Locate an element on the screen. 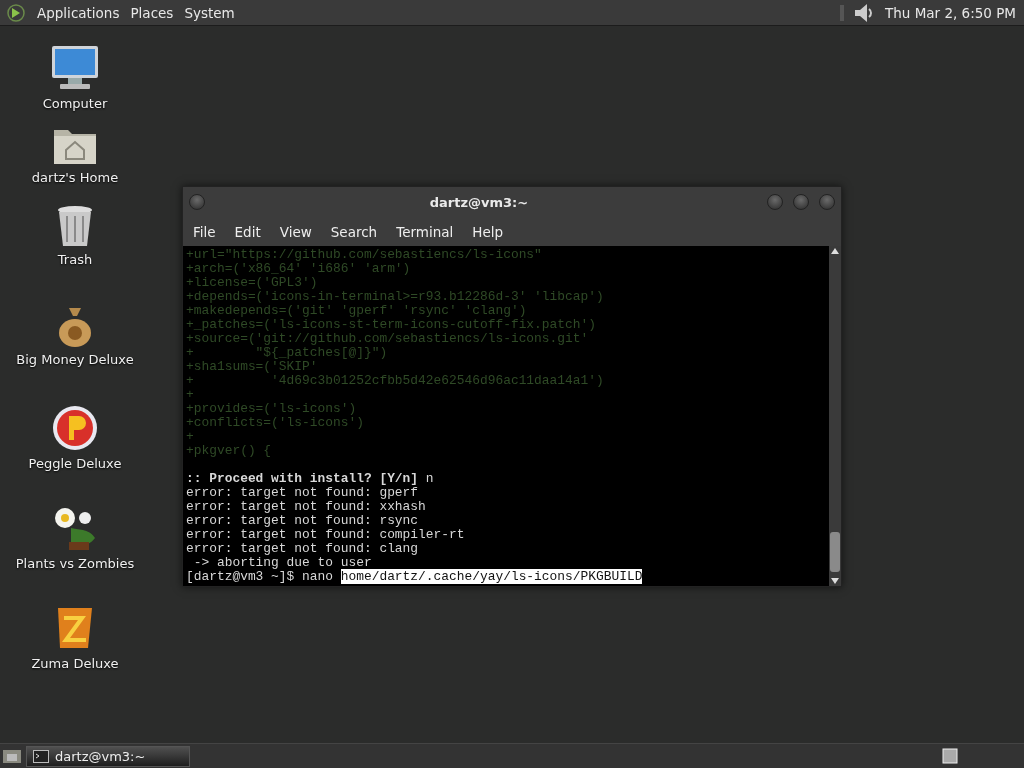  terminal-line: +arch=('x86_64' 'i686' 'arm') is located at coordinates (299, 269).